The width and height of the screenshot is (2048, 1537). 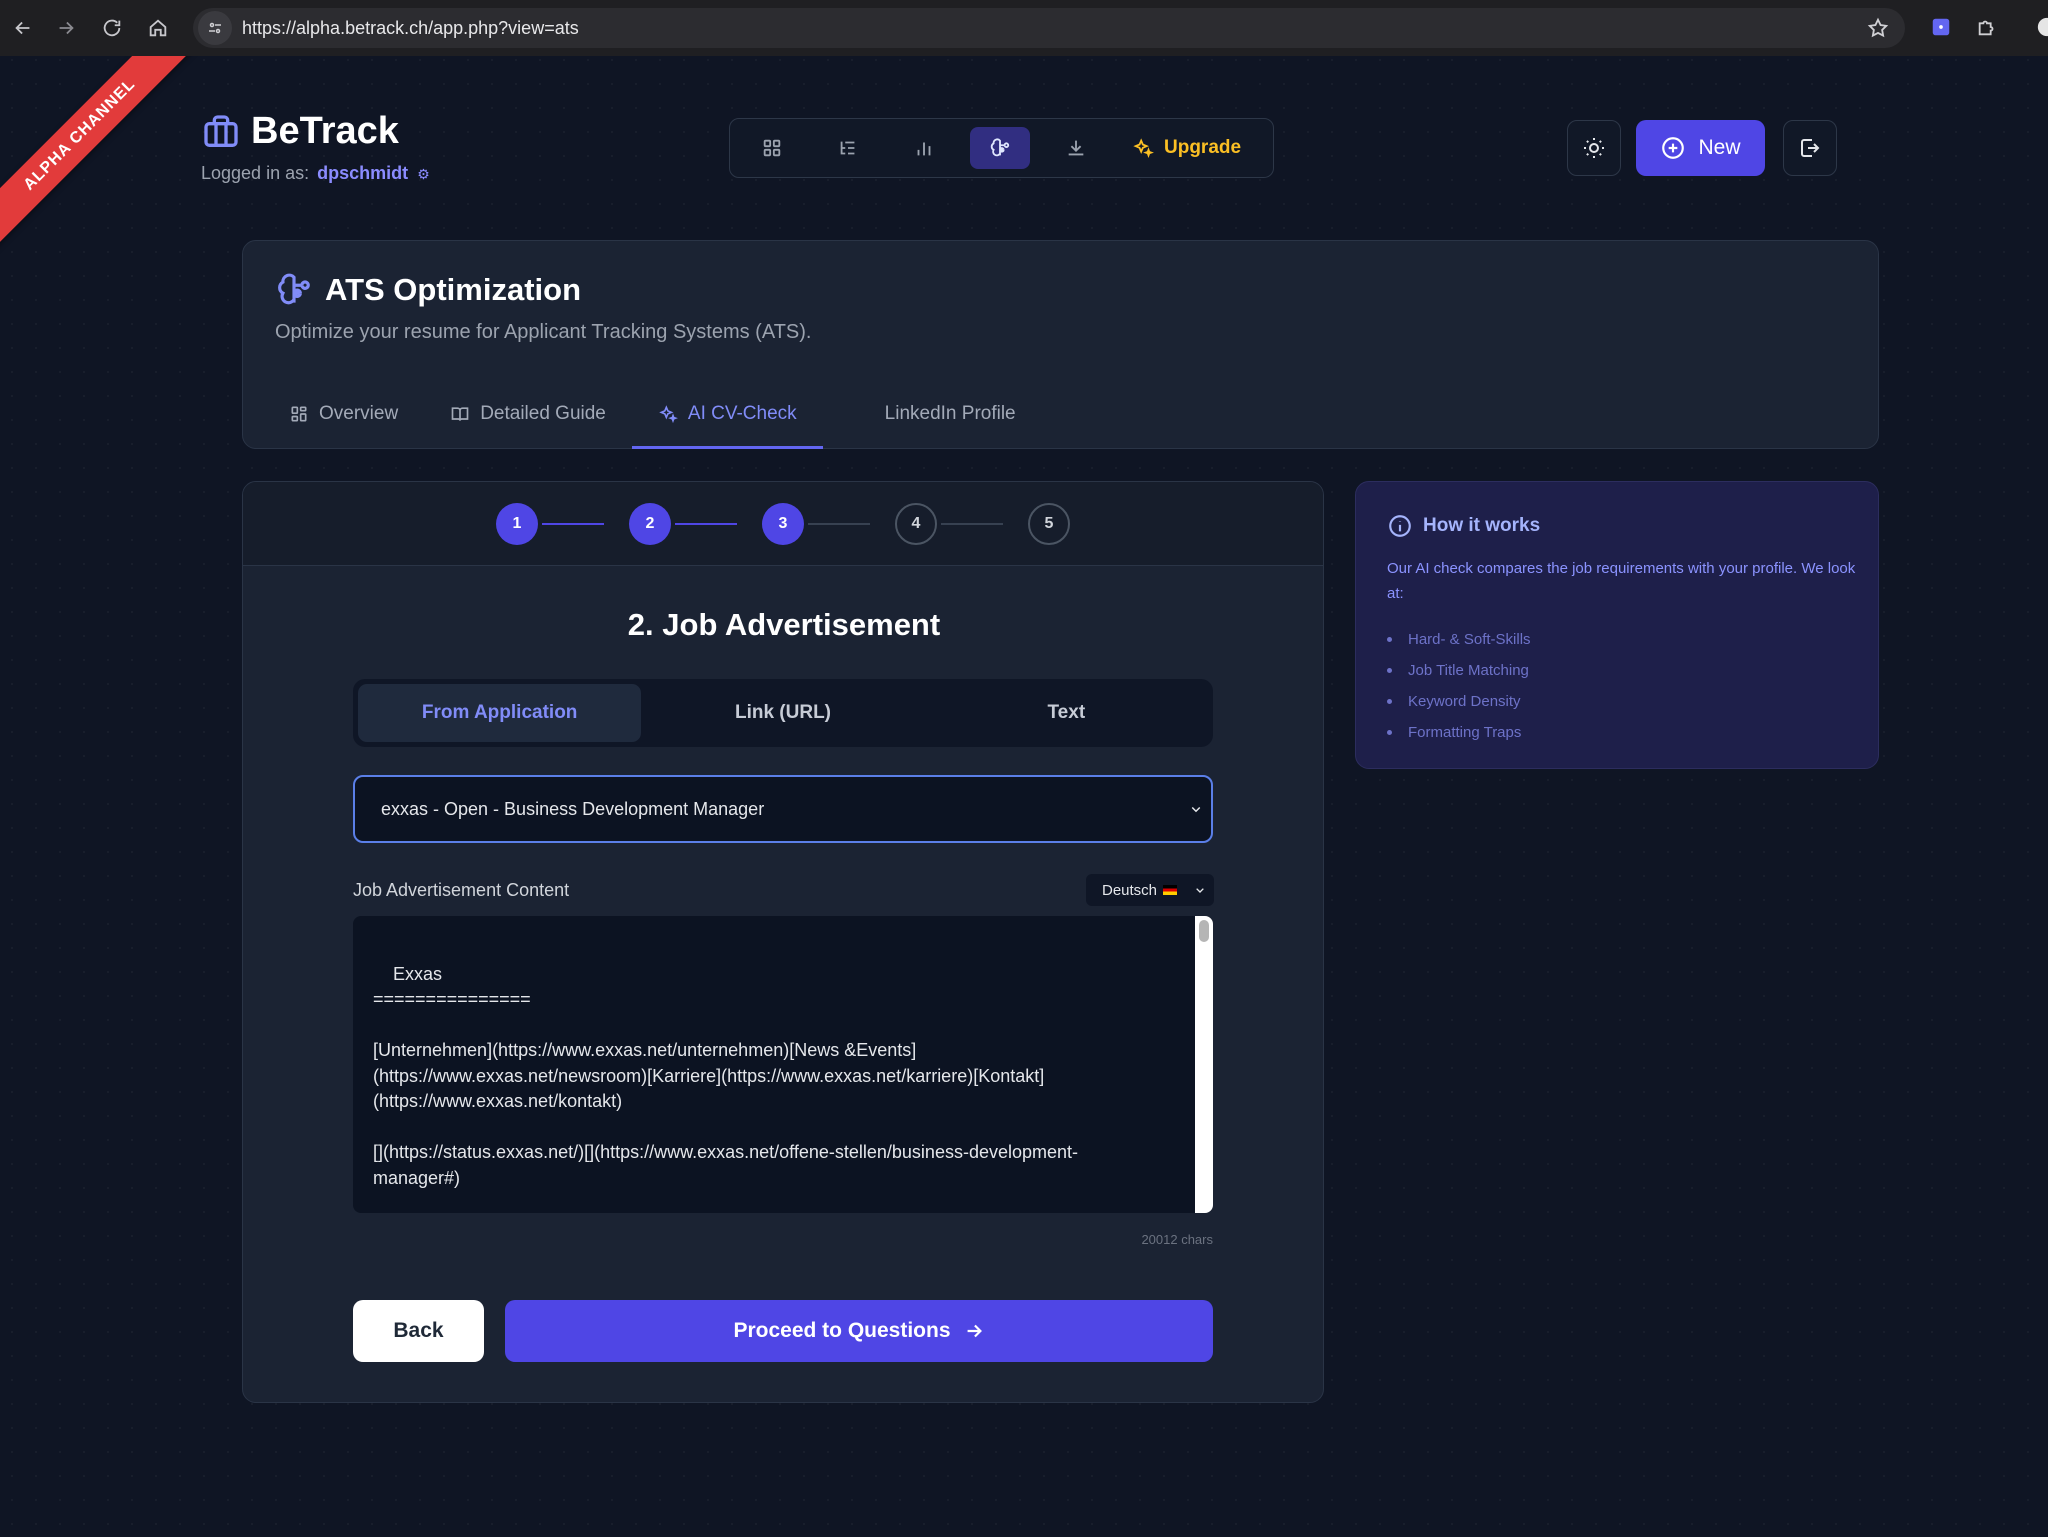 I want to click on step-2: 2, so click(x=650, y=524).